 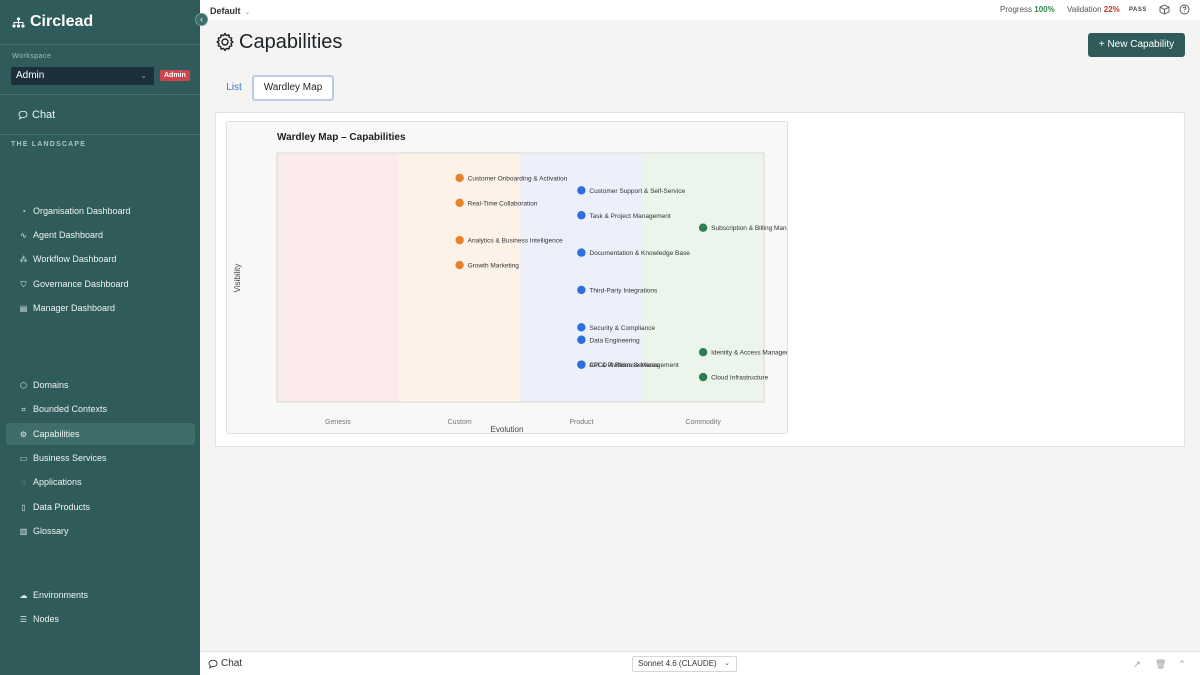 What do you see at coordinates (749, 228) in the screenshot?
I see `point-label-subscription-billing-management: Subscription & Billing Management` at bounding box center [749, 228].